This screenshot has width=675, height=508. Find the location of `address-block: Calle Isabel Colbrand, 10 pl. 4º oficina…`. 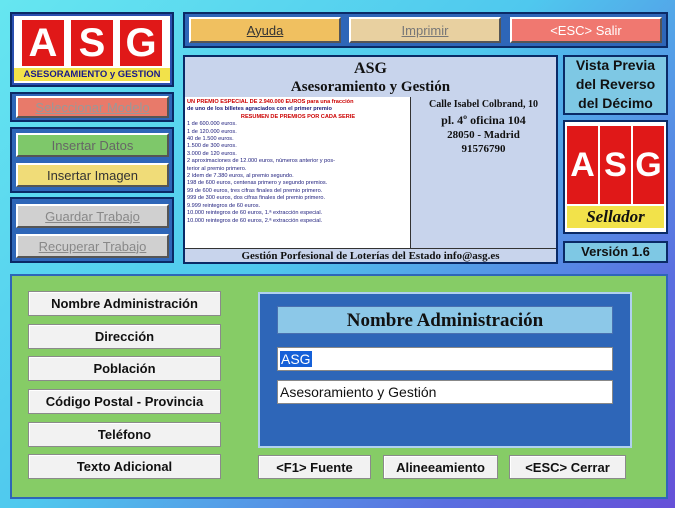

address-block: Calle Isabel Colbrand, 10 pl. 4º oficina… is located at coordinates (483, 173).